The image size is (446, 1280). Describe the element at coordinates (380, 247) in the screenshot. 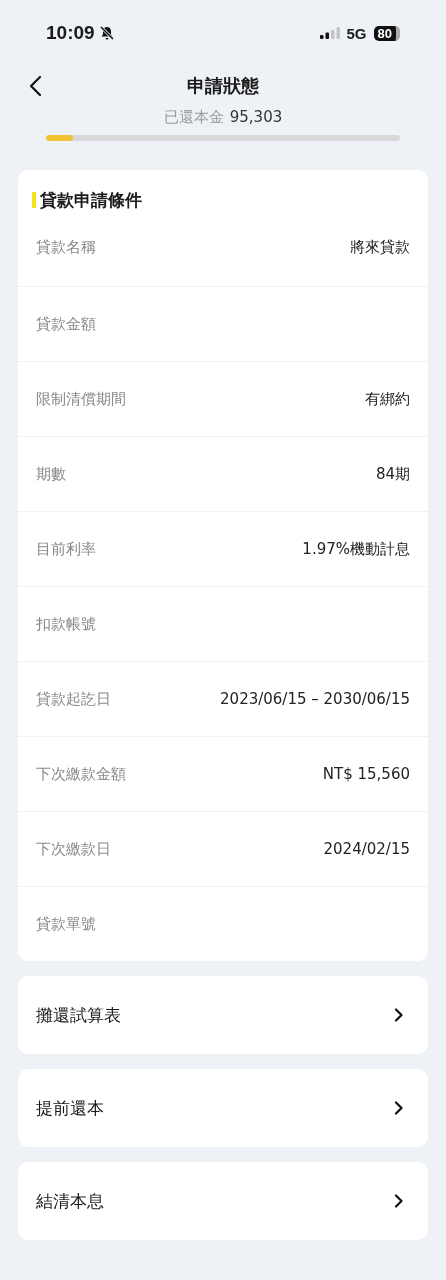

I see `row-value: 將來貸款` at that location.